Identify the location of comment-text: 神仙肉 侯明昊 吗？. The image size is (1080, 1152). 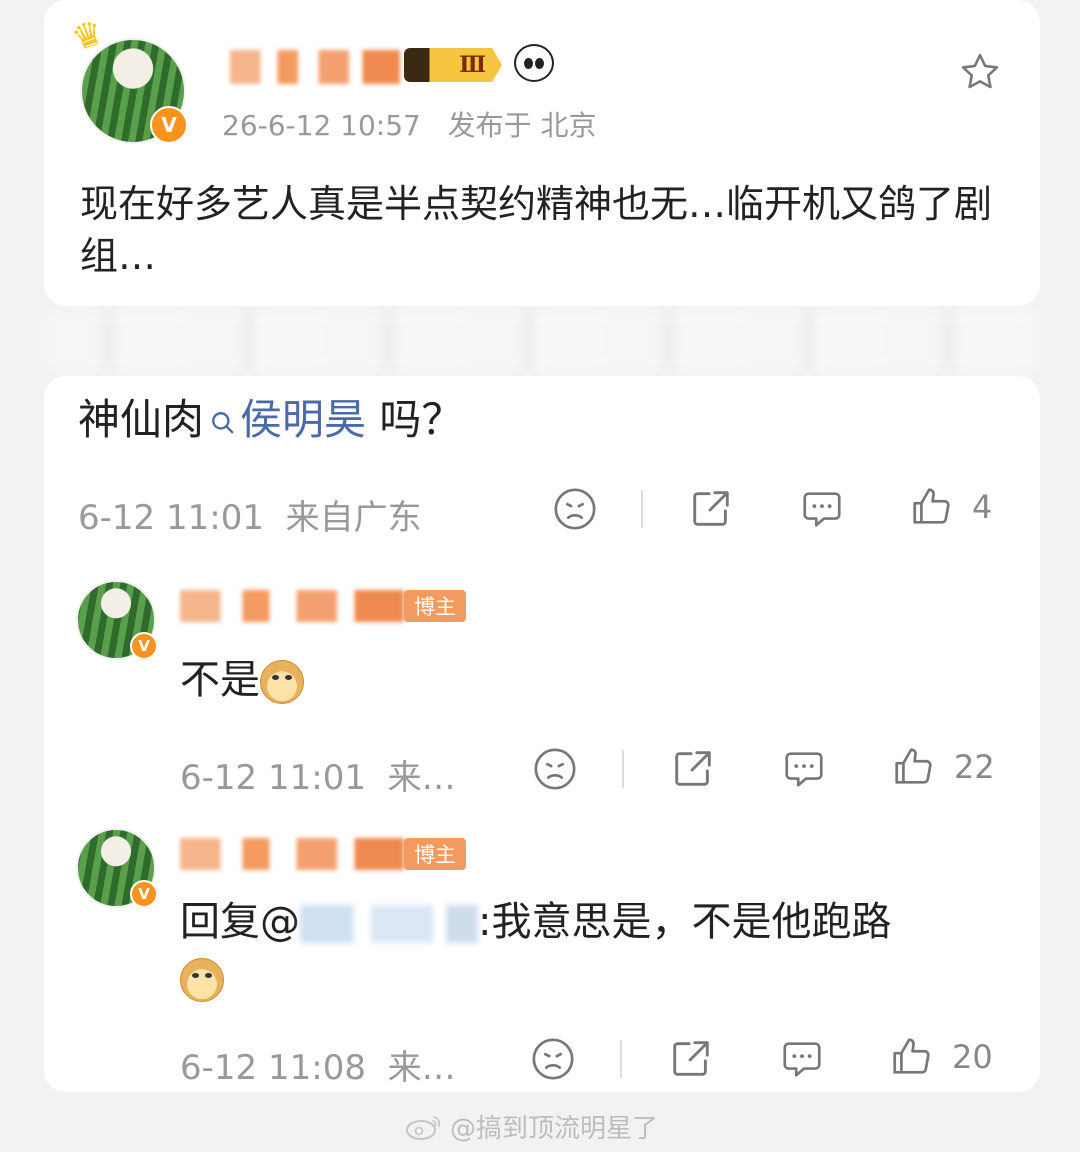
(270, 420).